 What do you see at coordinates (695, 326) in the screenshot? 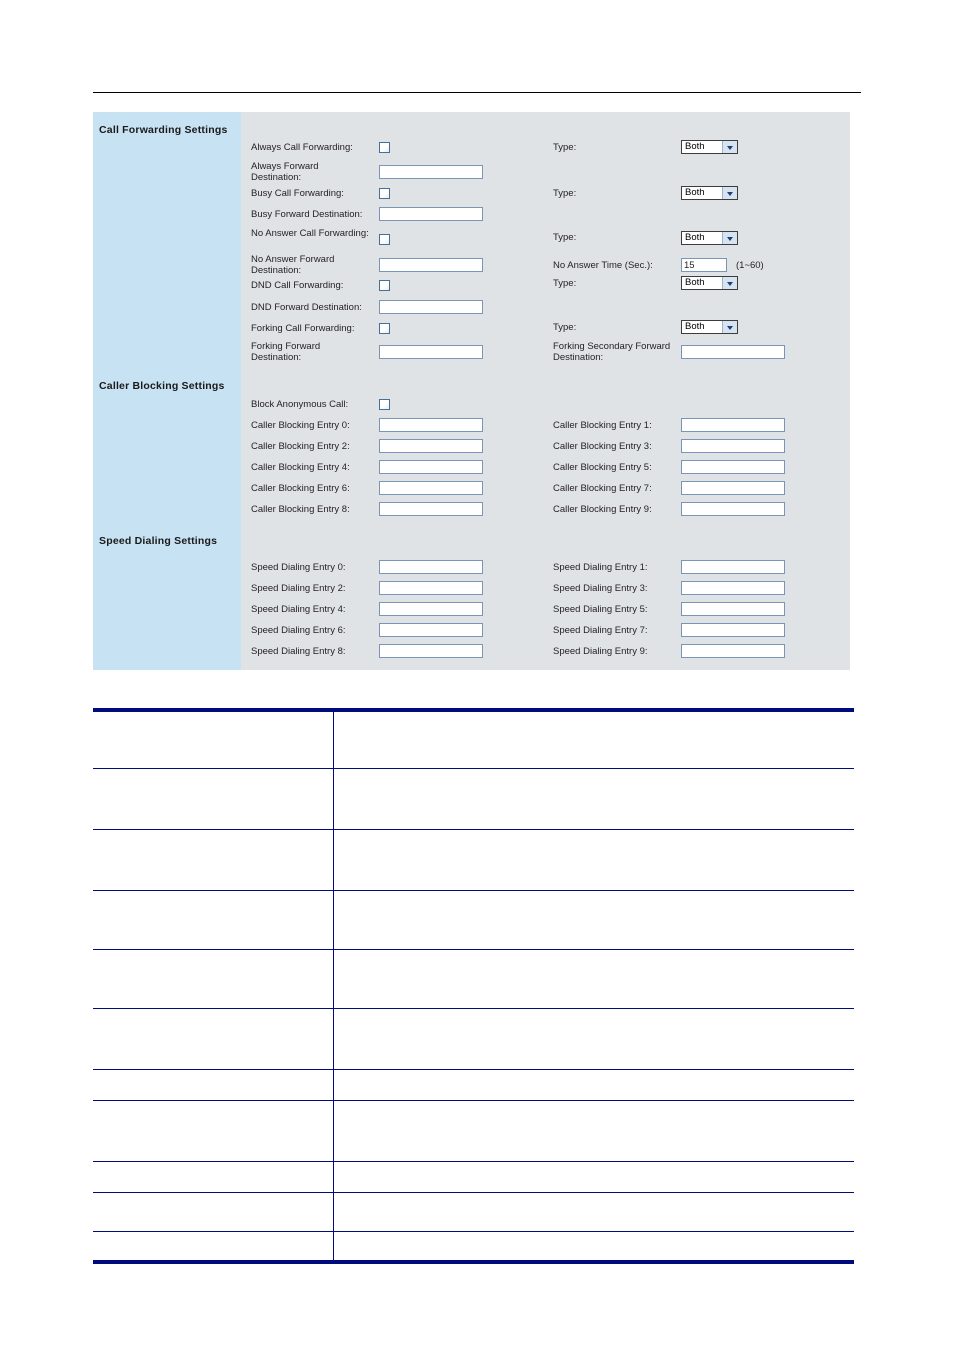
I see `forking-type-value: Both` at bounding box center [695, 326].